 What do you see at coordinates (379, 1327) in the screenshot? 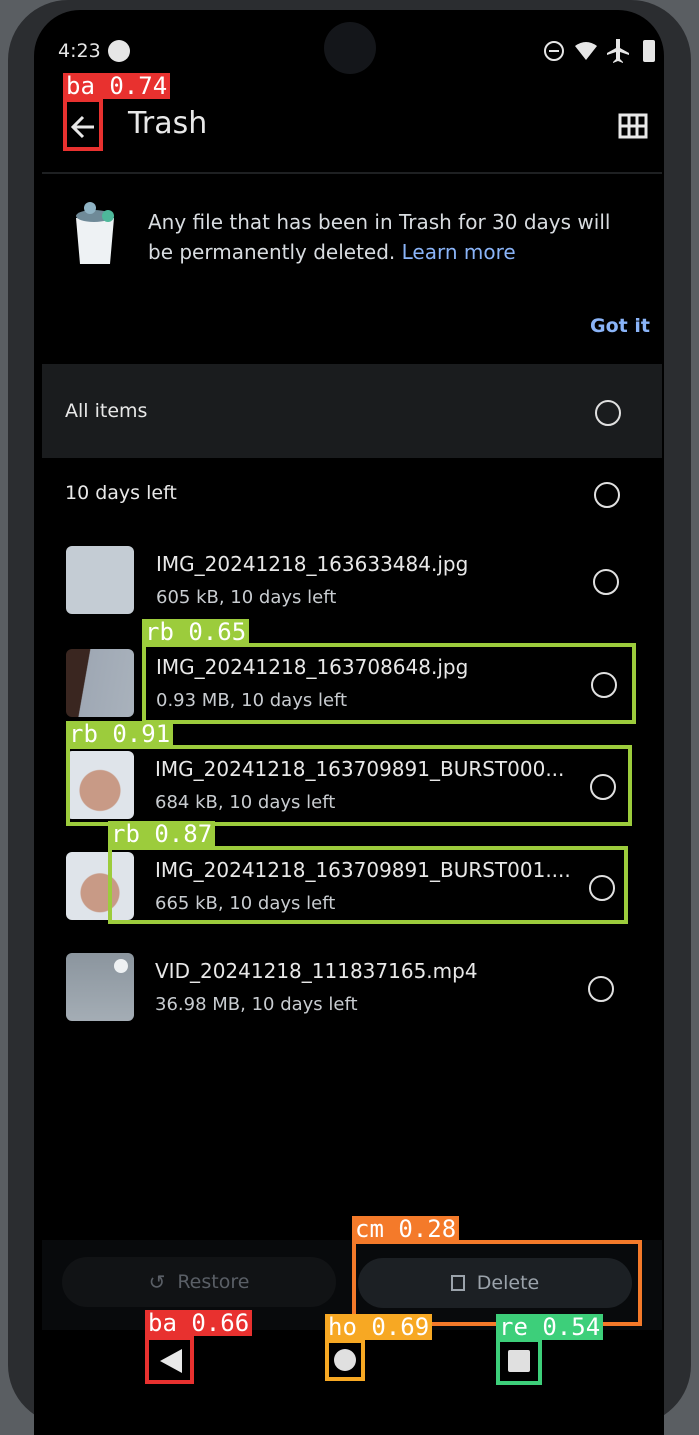
I see `detection-label: ho 0.69` at bounding box center [379, 1327].